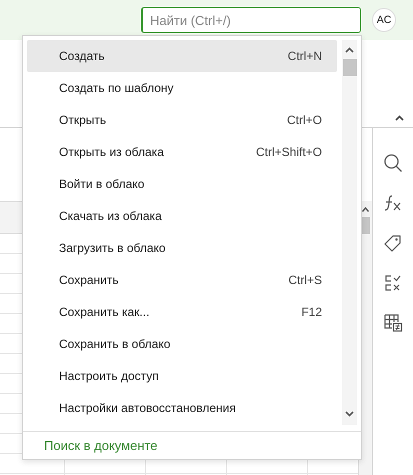  What do you see at coordinates (182, 184) in the screenshot?
I see `menu-item: Войти в облако` at bounding box center [182, 184].